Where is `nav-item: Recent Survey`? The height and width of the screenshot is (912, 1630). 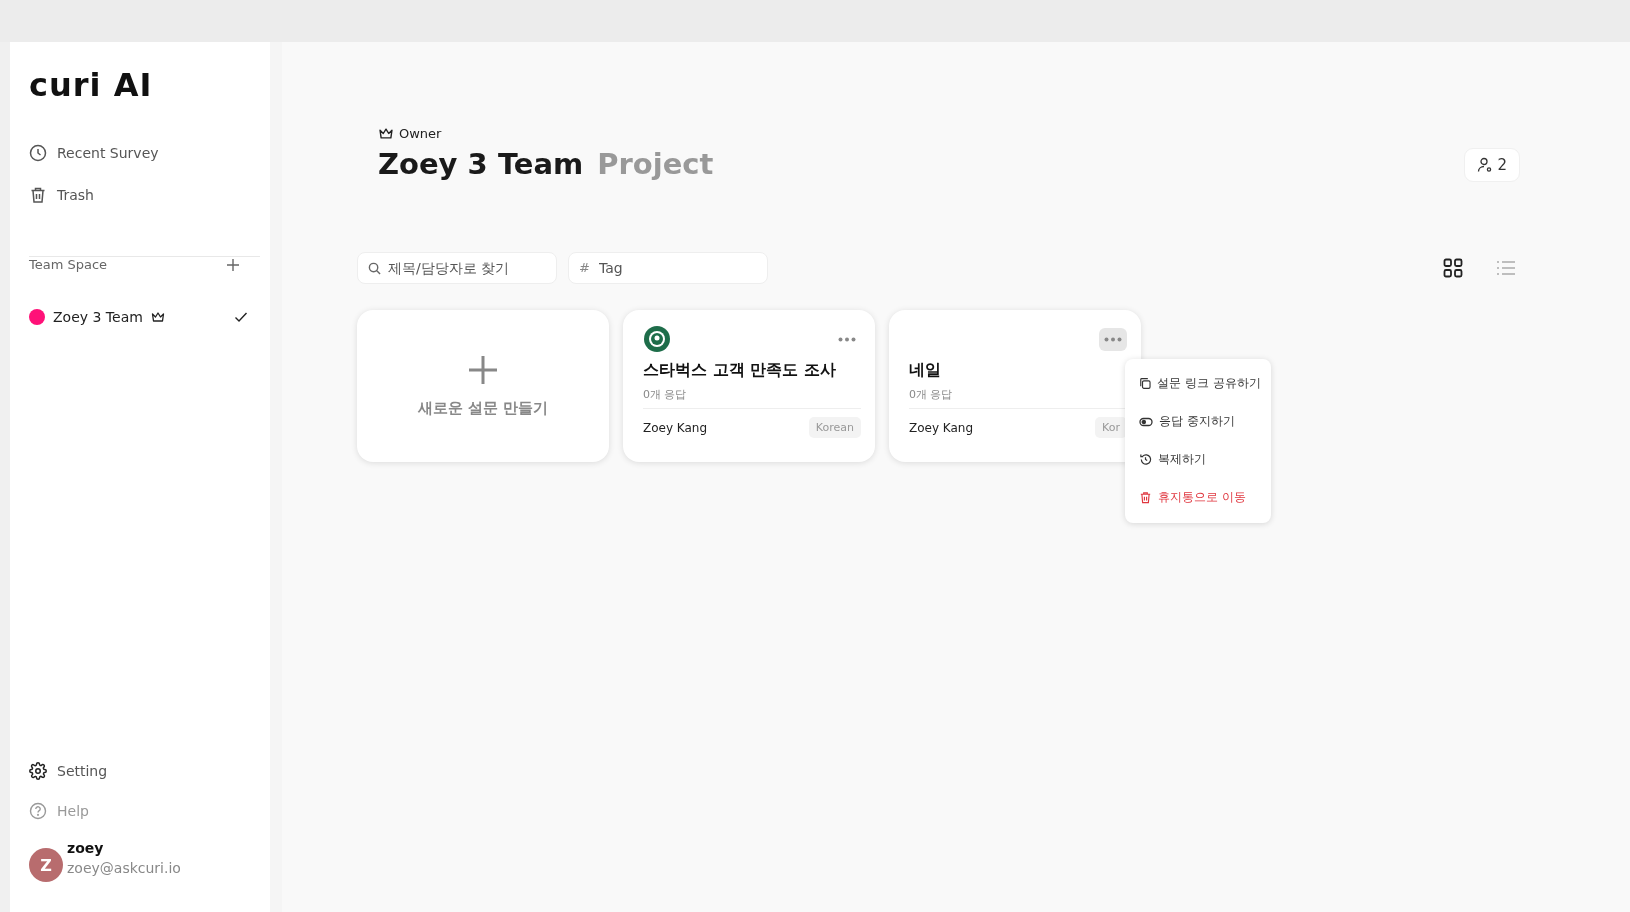
nav-item: Recent Survey is located at coordinates (94, 153).